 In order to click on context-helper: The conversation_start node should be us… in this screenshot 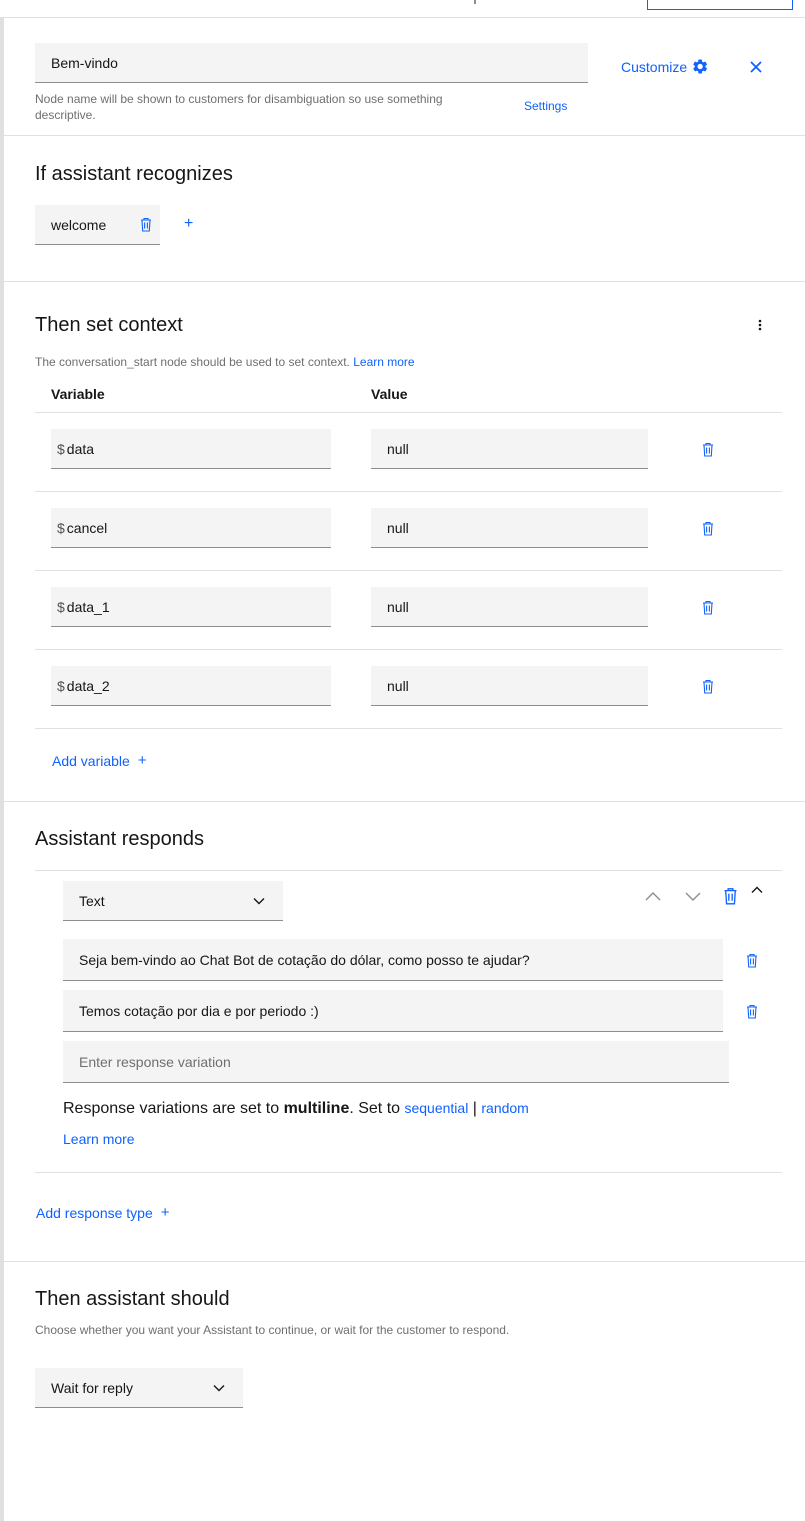, I will do `click(192, 362)`.